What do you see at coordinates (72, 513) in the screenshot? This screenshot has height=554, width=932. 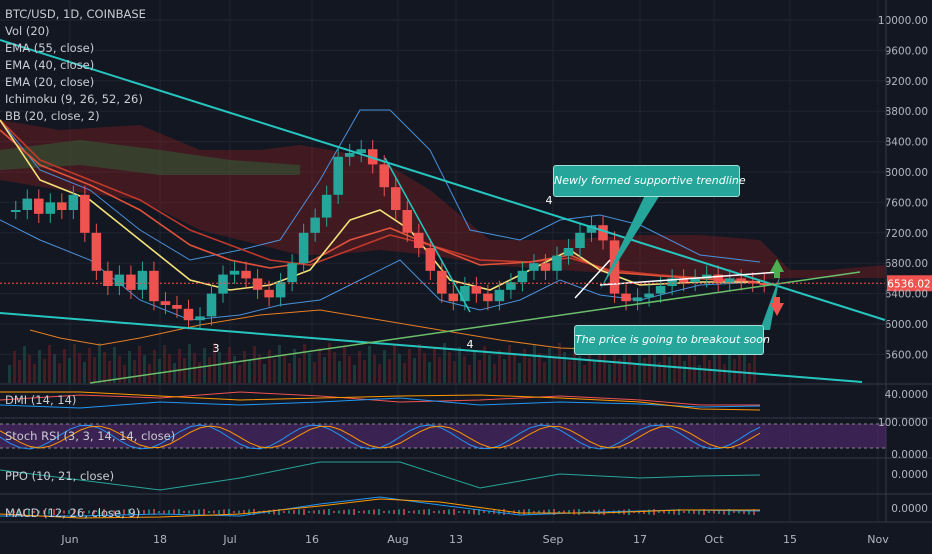 I see `macd-label: MACD (12, 26, close, 9)` at bounding box center [72, 513].